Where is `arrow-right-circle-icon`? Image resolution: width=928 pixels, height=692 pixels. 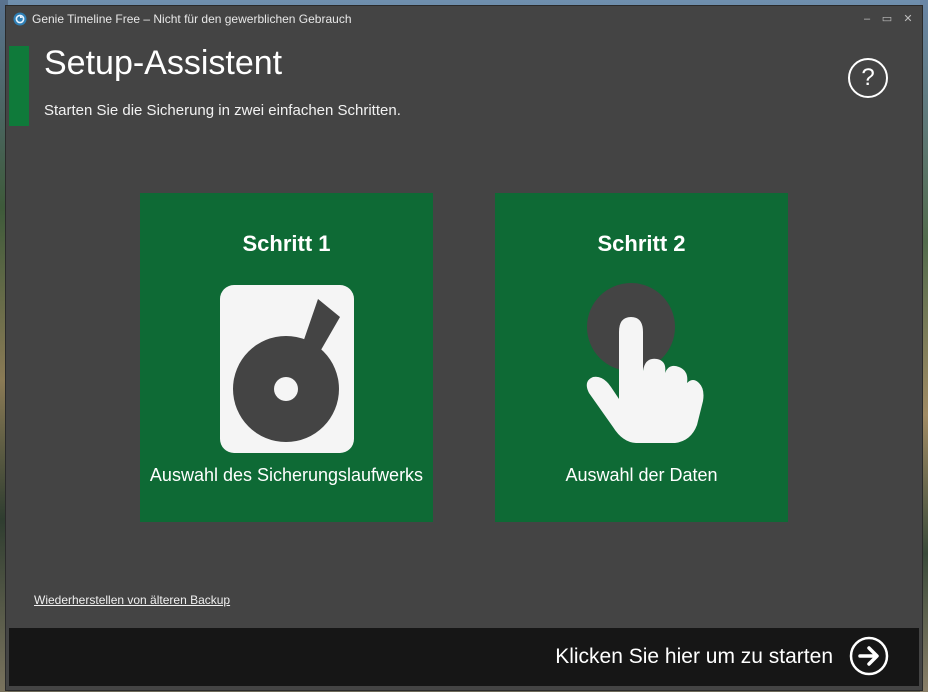 arrow-right-circle-icon is located at coordinates (869, 656).